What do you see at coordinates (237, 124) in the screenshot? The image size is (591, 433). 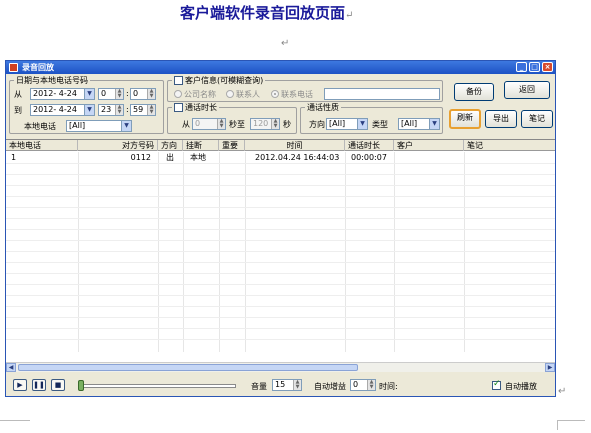 I see `duration-to-label: 秒至` at bounding box center [237, 124].